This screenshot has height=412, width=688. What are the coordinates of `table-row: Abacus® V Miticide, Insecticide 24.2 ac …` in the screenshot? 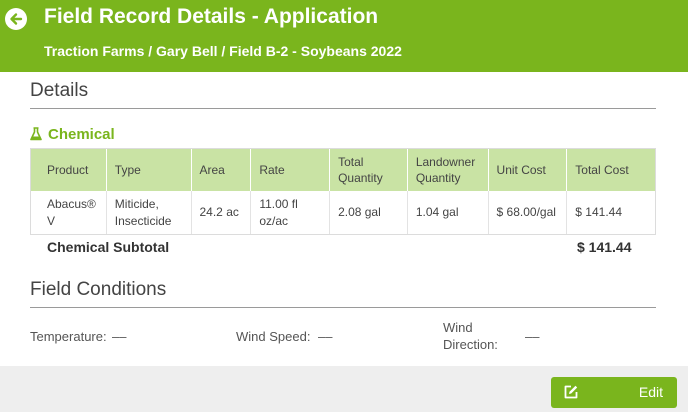 It's located at (343, 212).